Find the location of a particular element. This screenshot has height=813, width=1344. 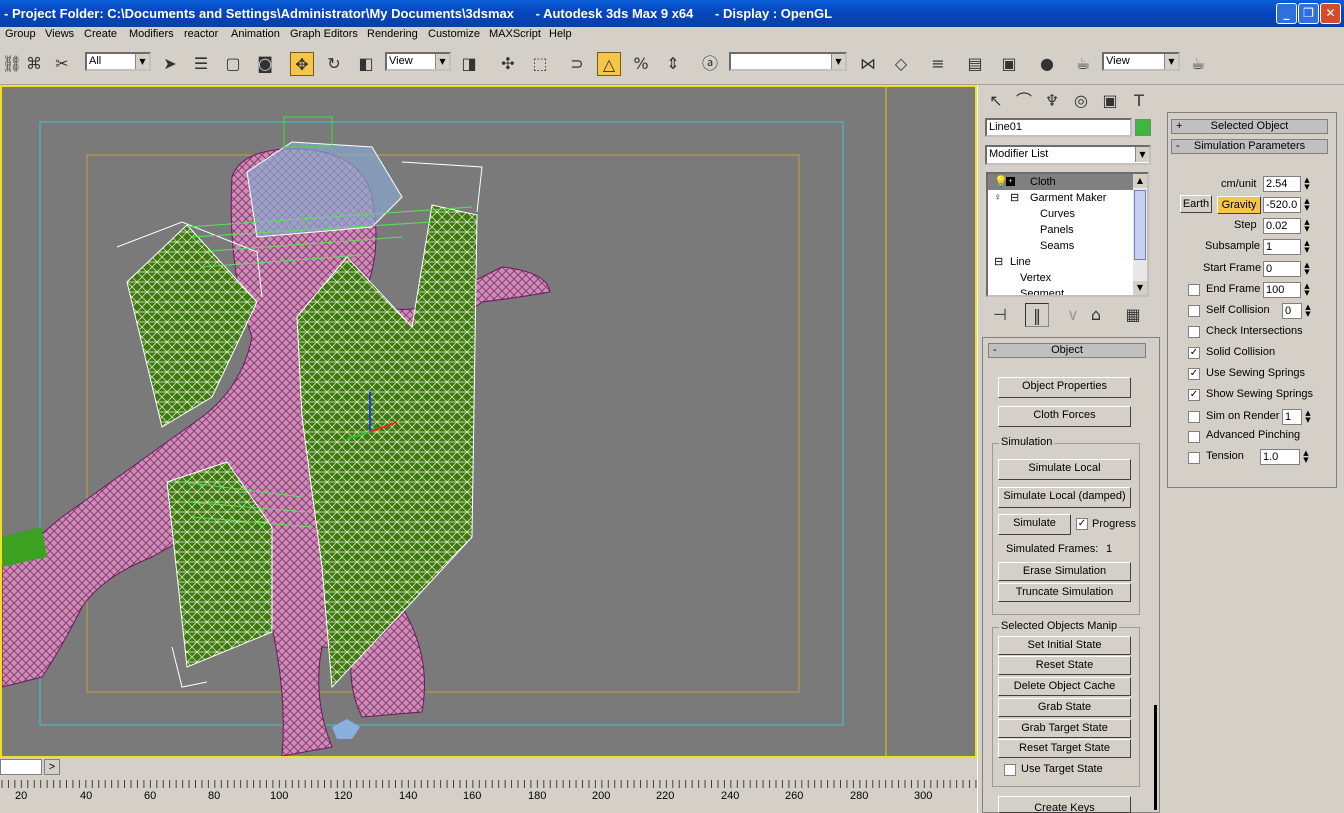

expand-icon: + is located at coordinates (1010, 181).